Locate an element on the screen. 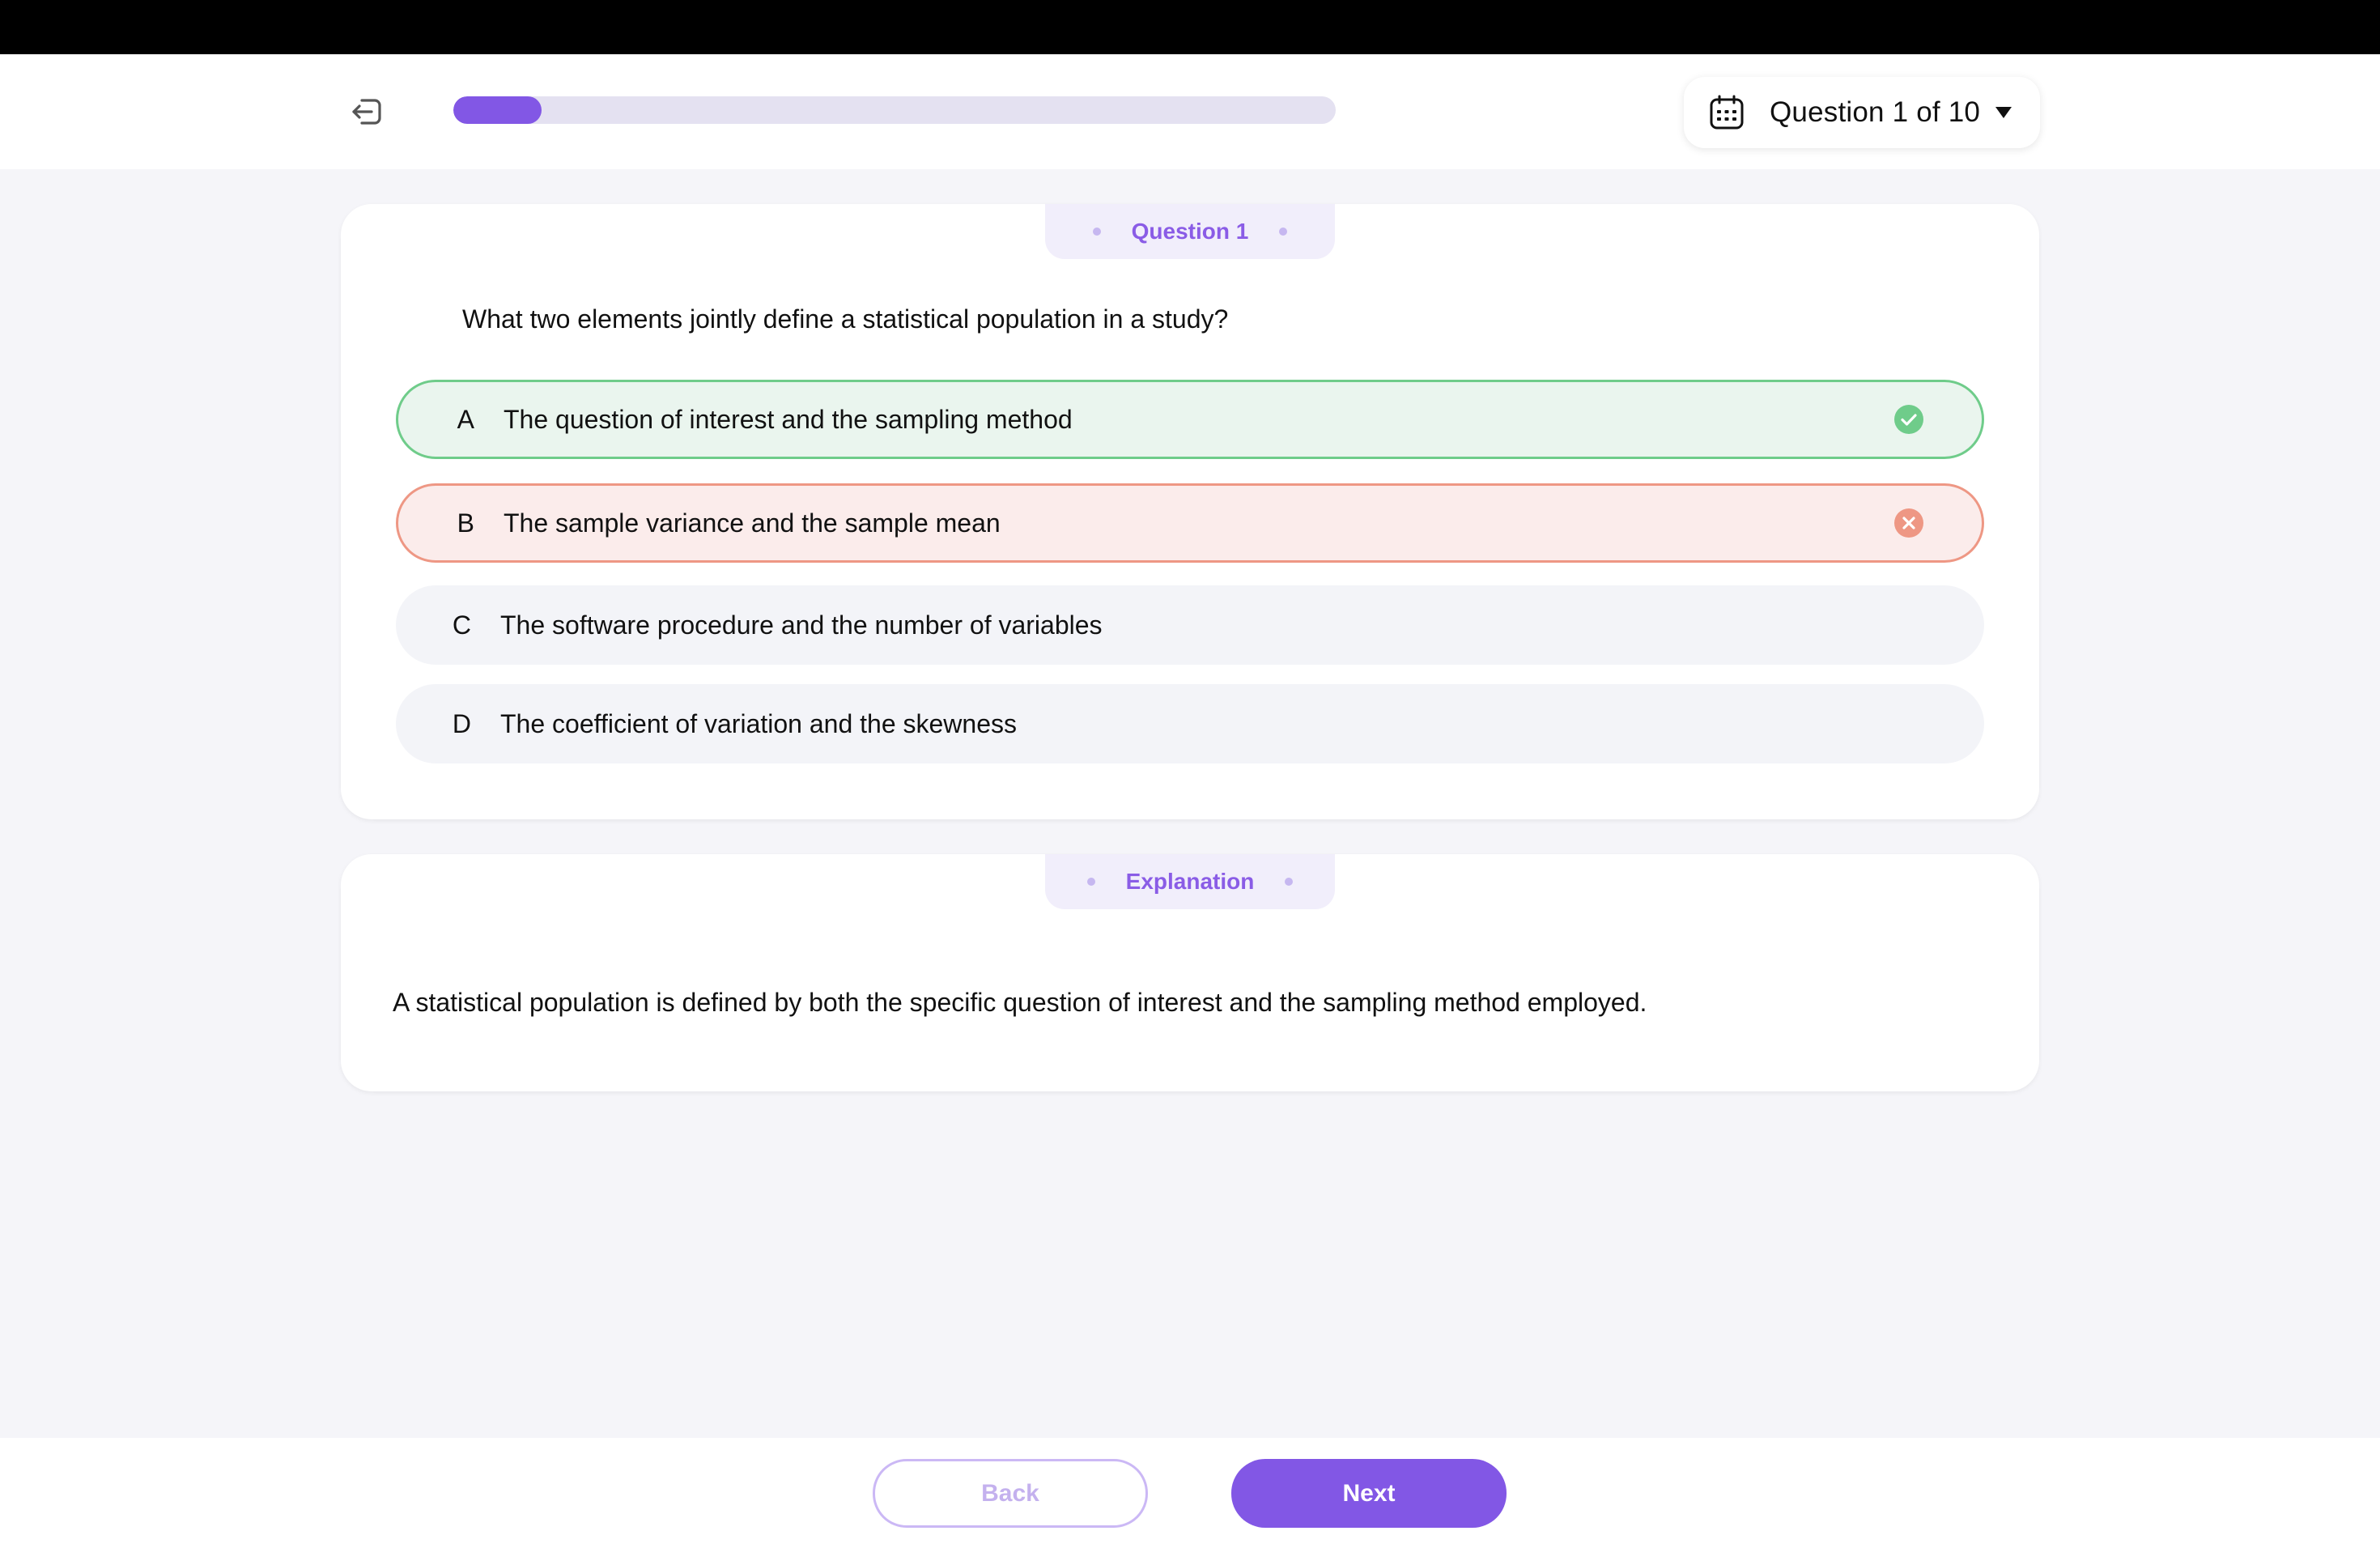  check-circle-icon is located at coordinates (1909, 419).